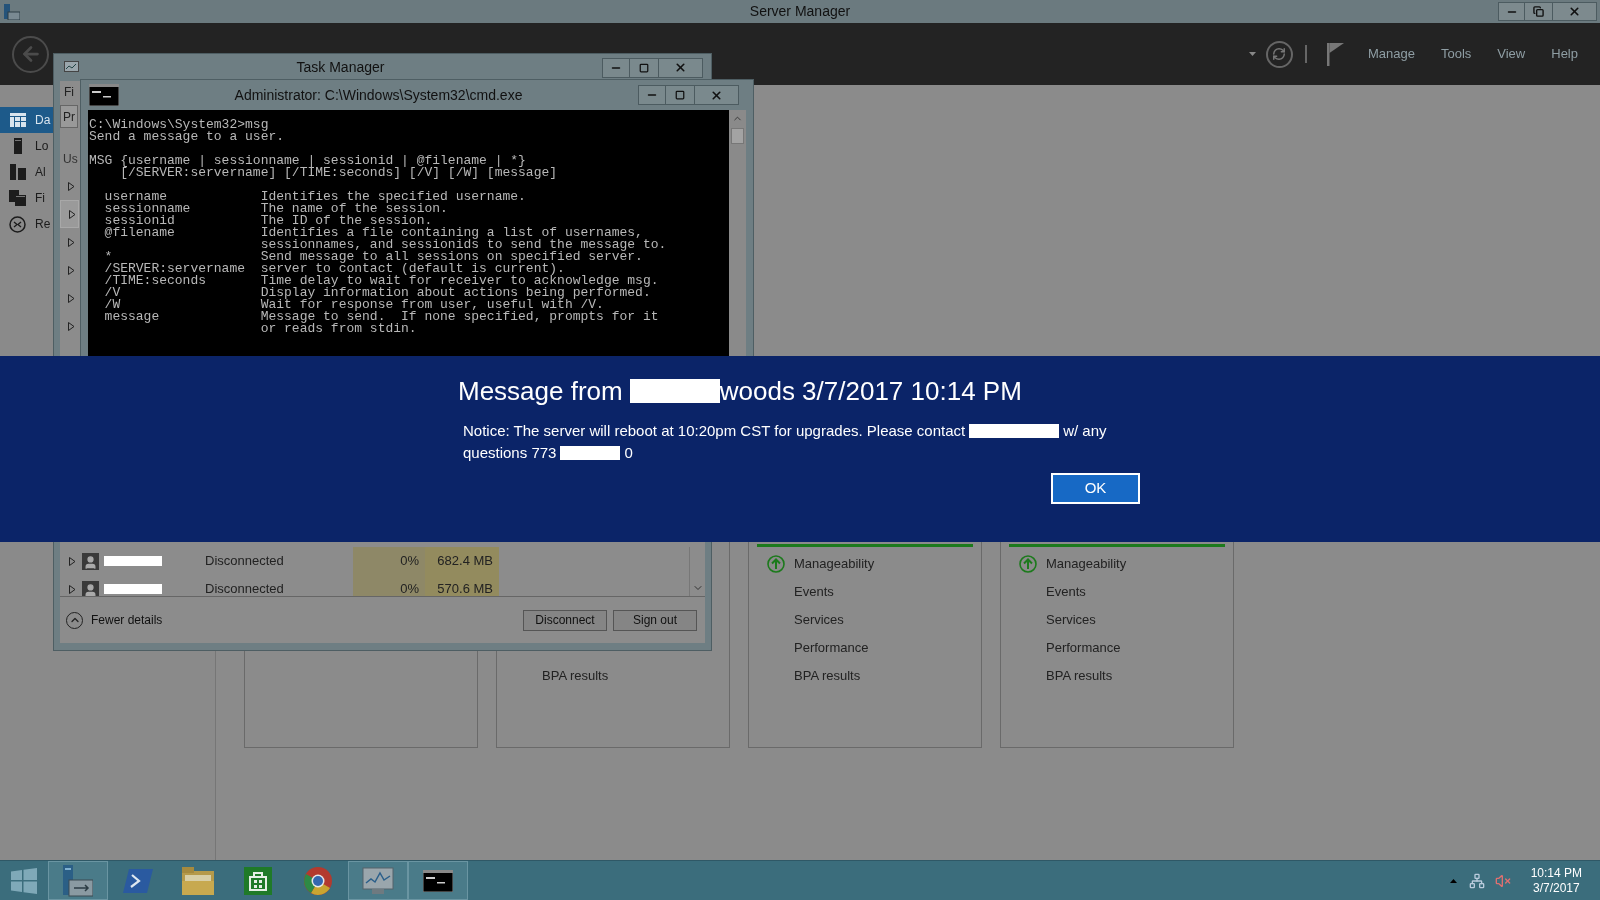 The width and height of the screenshot is (1600, 900). I want to click on action-button: Disconnect, so click(565, 620).